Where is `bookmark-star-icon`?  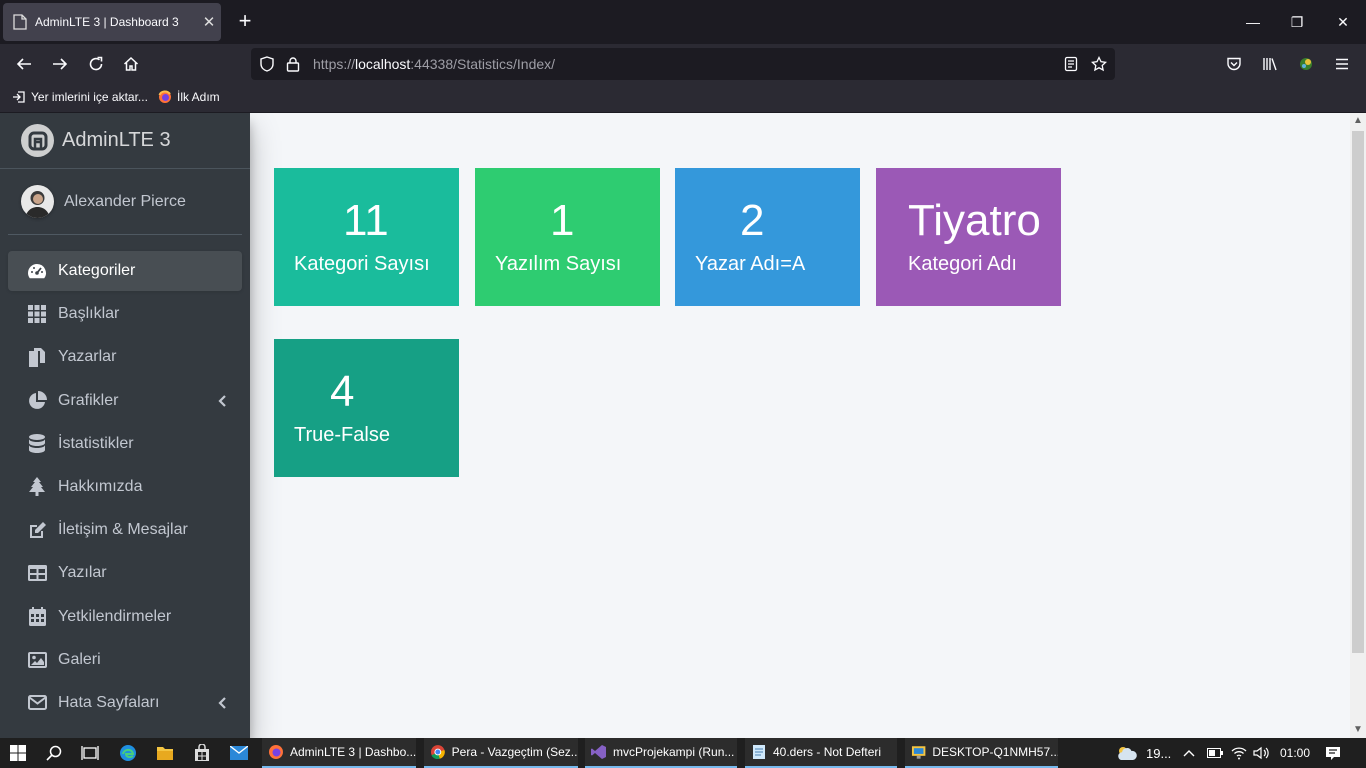 bookmark-star-icon is located at coordinates (1099, 64).